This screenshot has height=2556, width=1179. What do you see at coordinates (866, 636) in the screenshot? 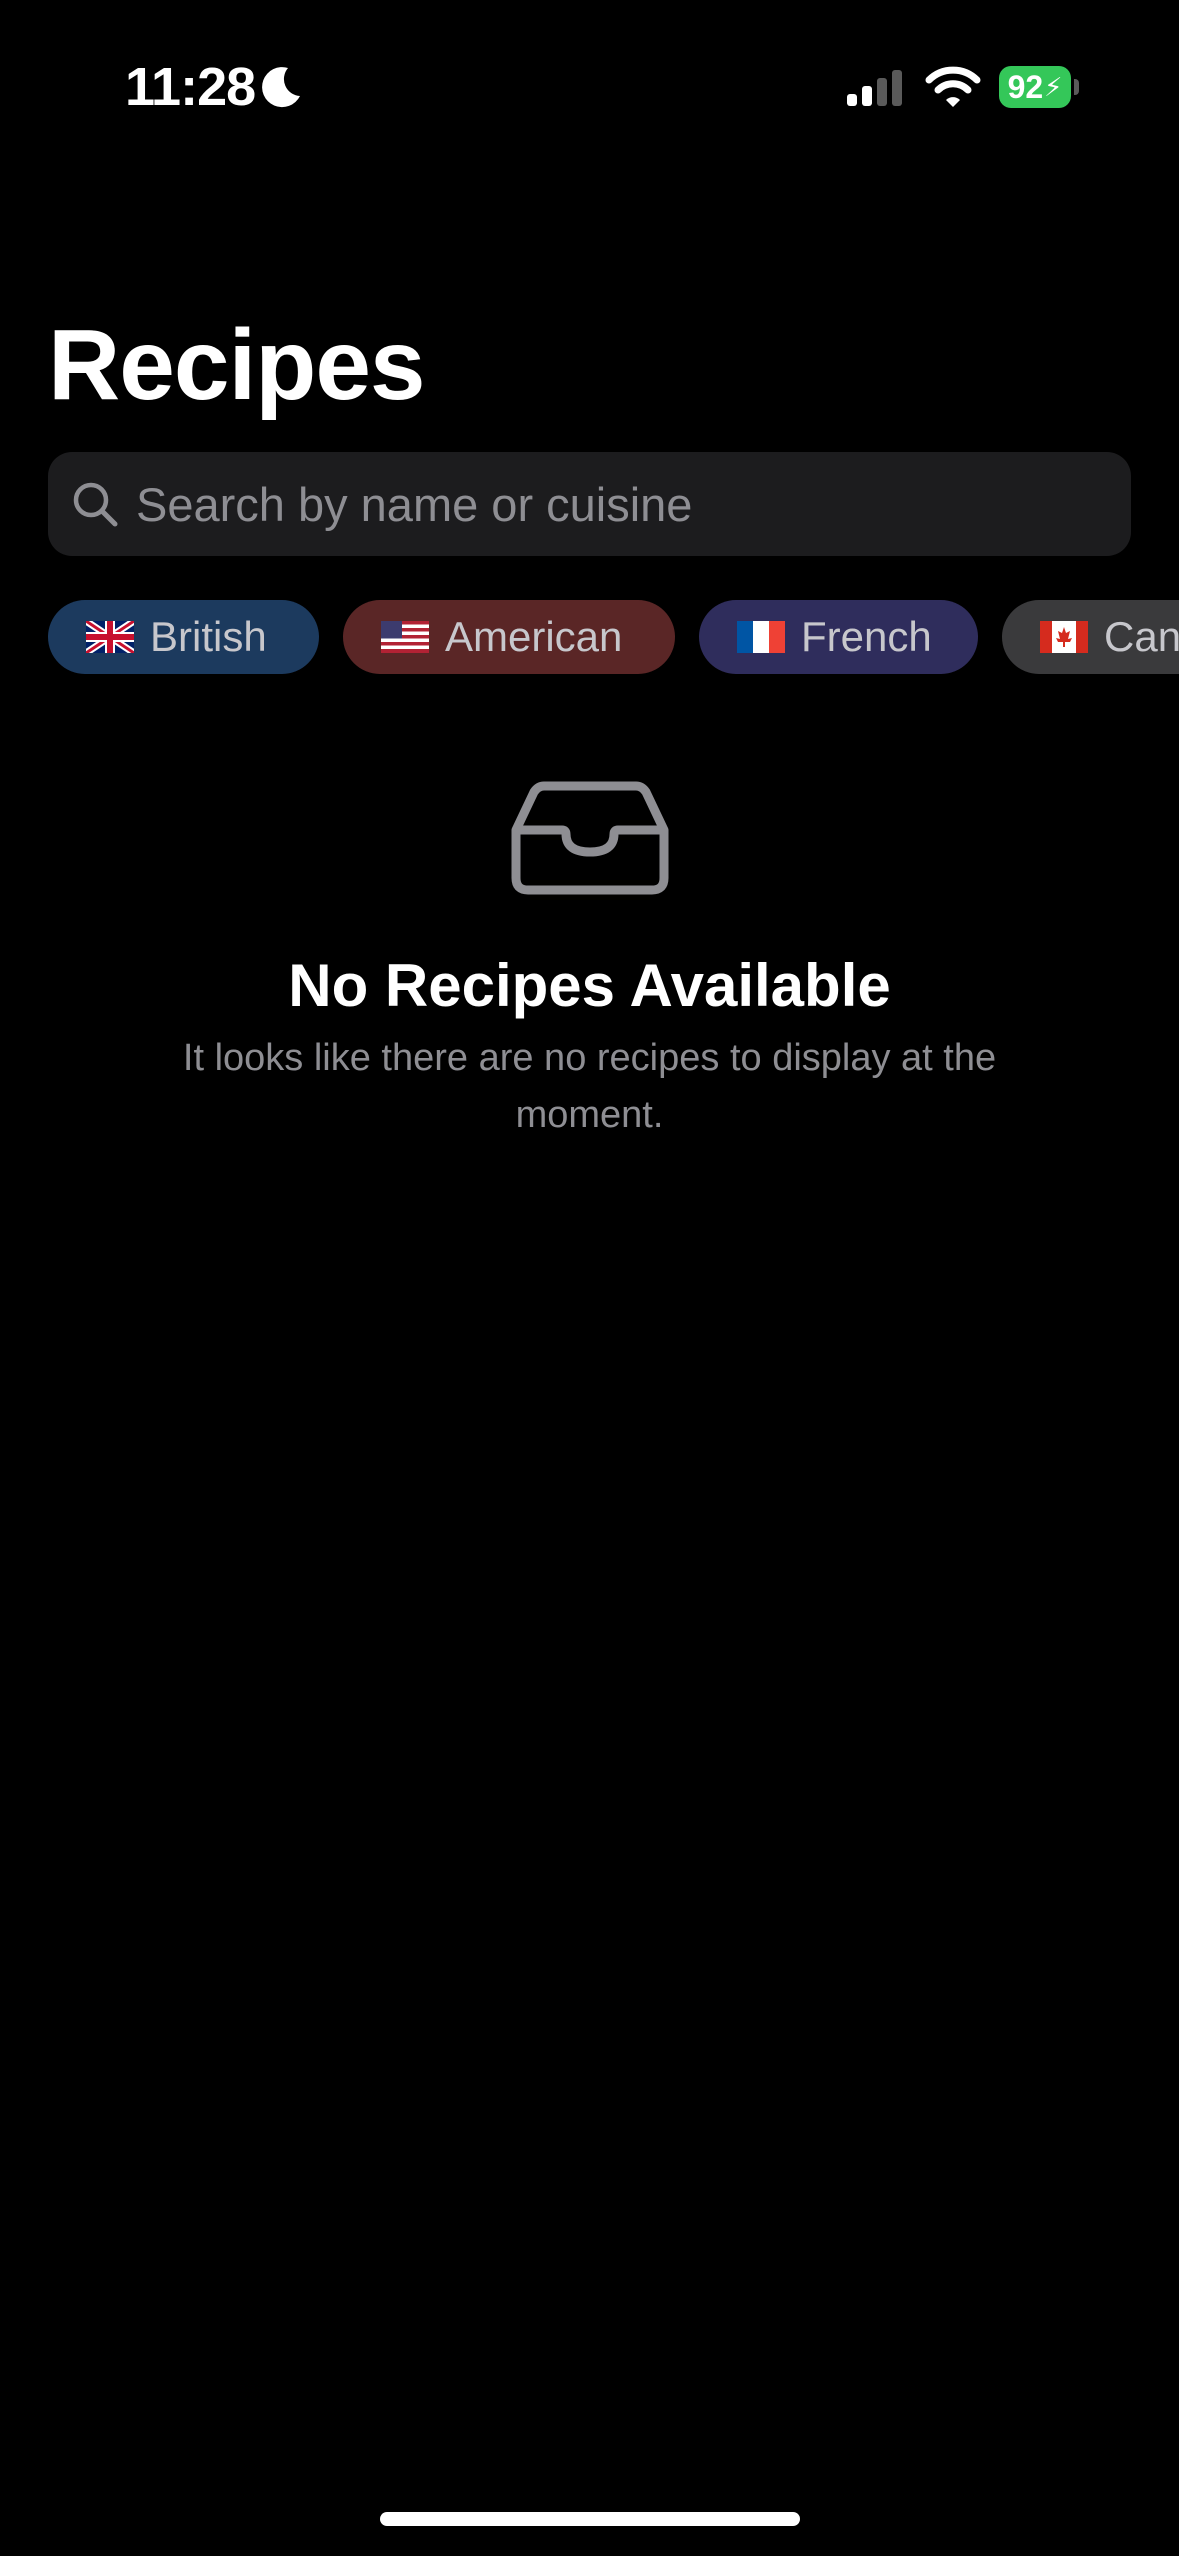
I see `filter-chip-label: French` at bounding box center [866, 636].